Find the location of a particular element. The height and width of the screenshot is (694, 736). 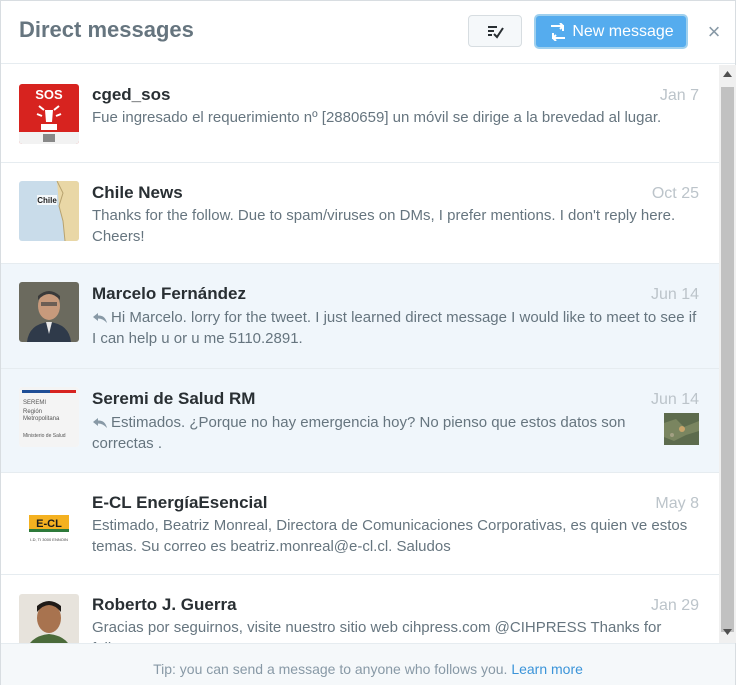

learn-more-link: Learn more is located at coordinates (547, 669).